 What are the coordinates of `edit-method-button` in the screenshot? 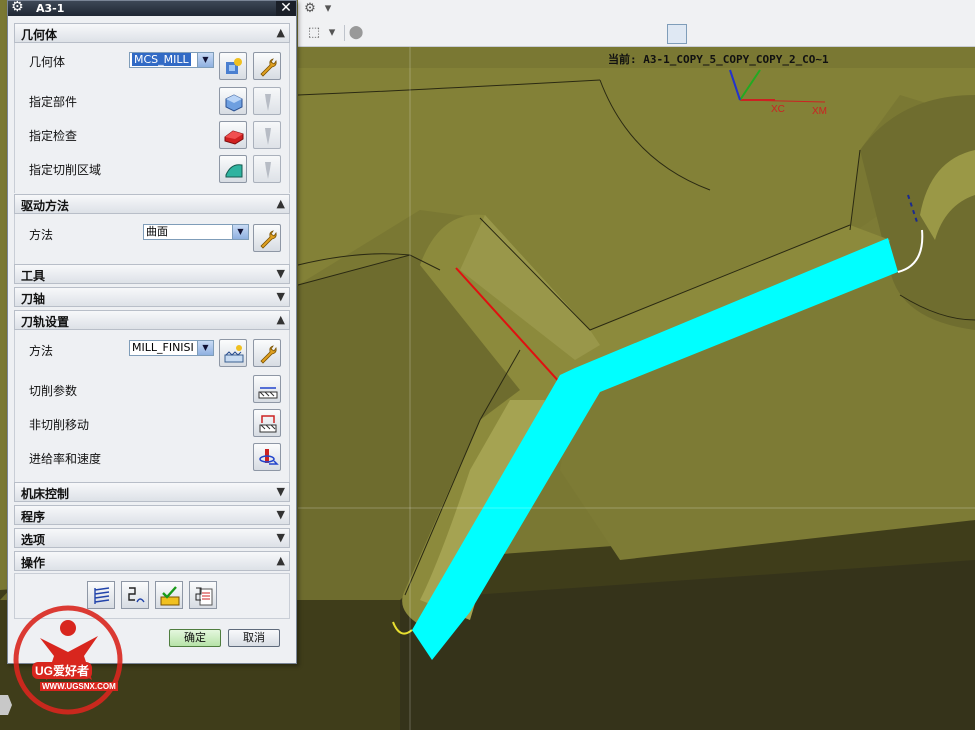 It's located at (267, 353).